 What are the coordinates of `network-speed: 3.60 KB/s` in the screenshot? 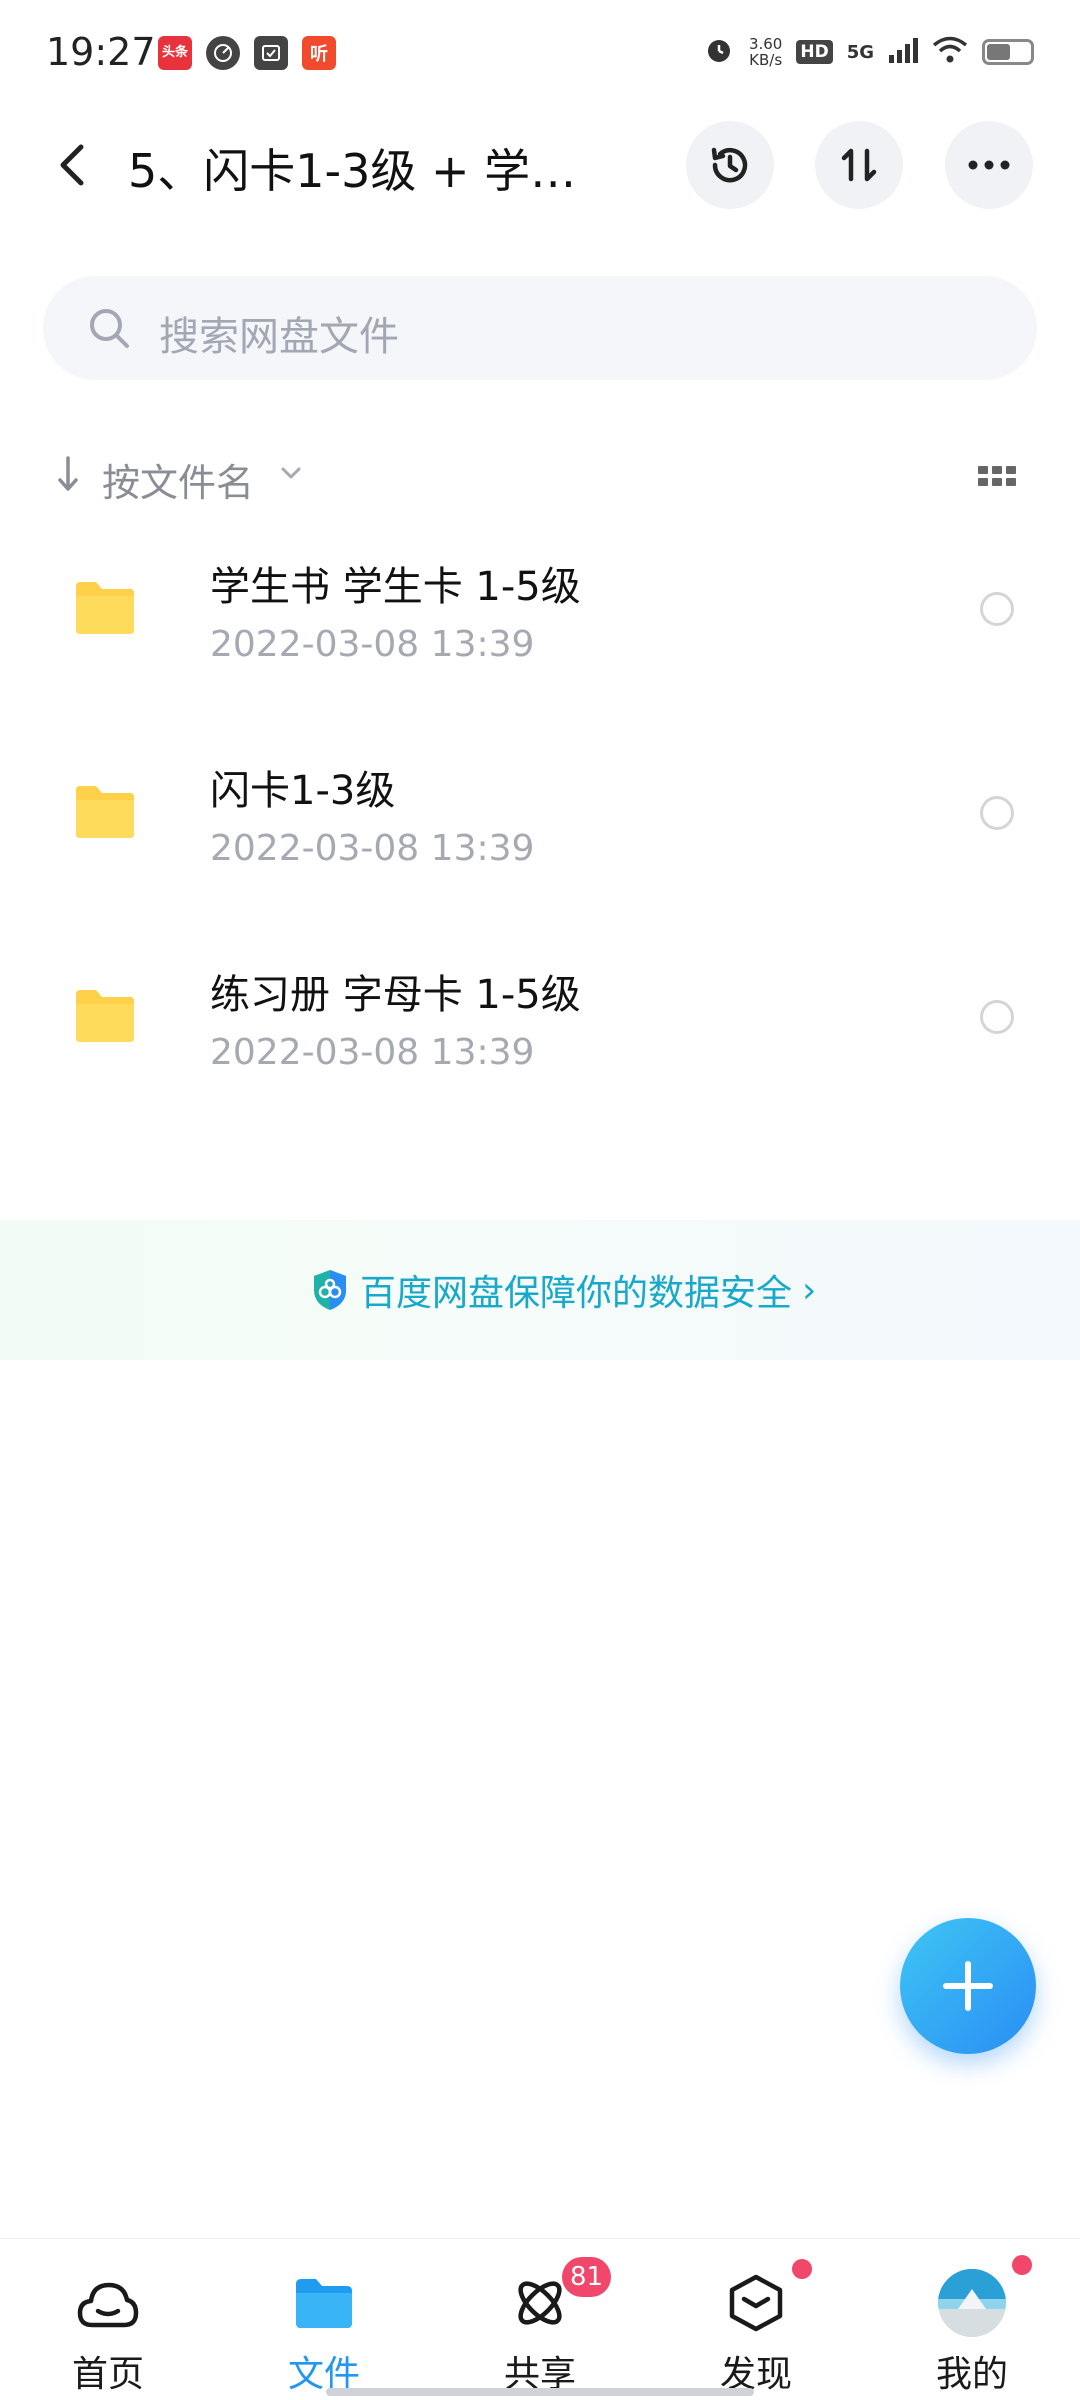 It's located at (765, 52).